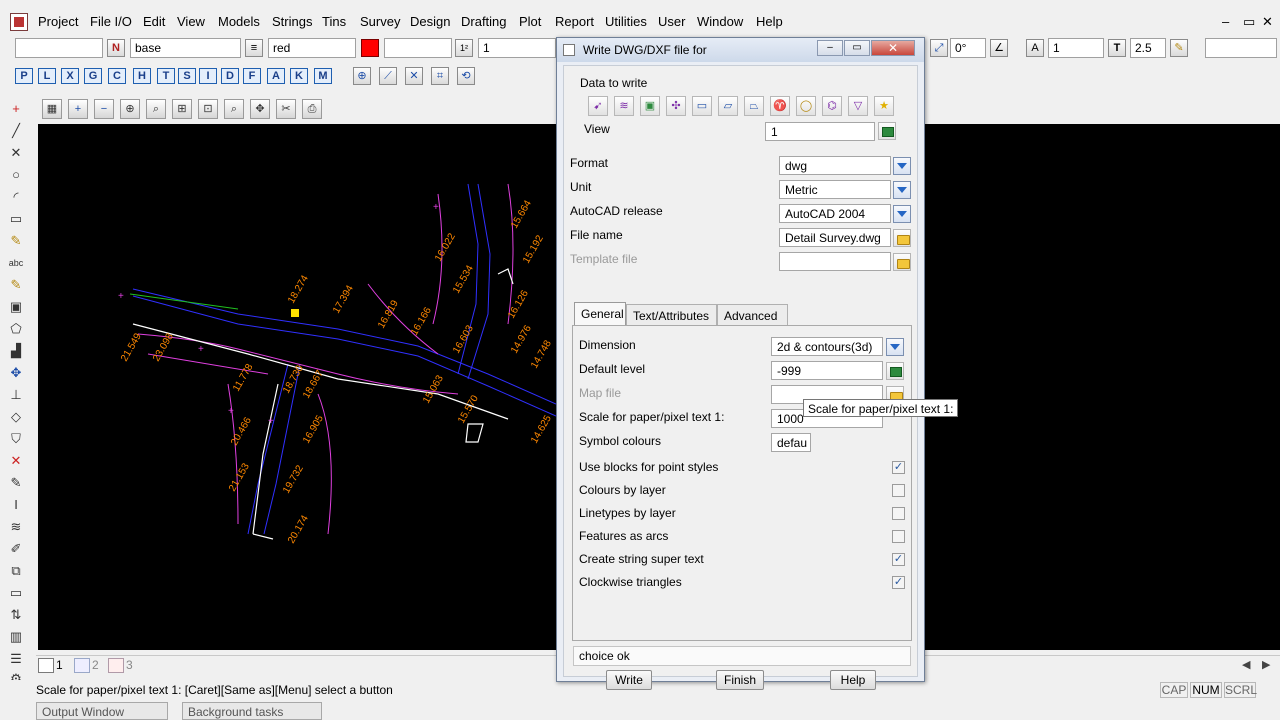  Describe the element at coordinates (16, 395) in the screenshot. I see `measure-icon: ⊥` at that location.